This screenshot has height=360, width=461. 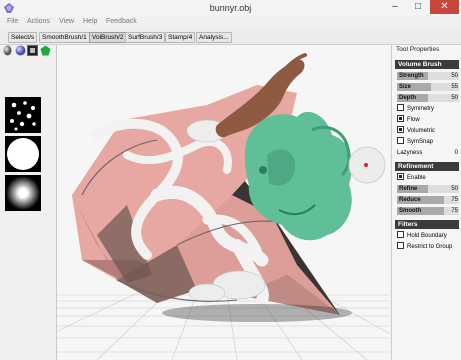 What do you see at coordinates (428, 76) in the screenshot?
I see `strength-slider: Strength 50` at bounding box center [428, 76].